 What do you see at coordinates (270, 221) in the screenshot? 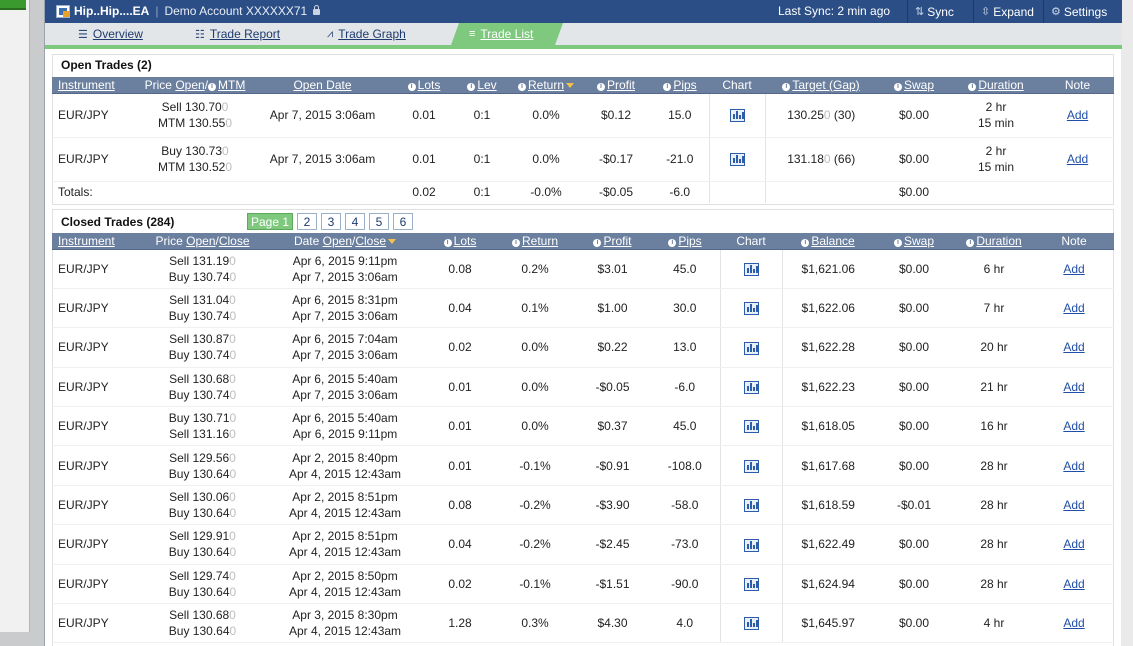
I see `page-1-button: Page 1` at bounding box center [270, 221].